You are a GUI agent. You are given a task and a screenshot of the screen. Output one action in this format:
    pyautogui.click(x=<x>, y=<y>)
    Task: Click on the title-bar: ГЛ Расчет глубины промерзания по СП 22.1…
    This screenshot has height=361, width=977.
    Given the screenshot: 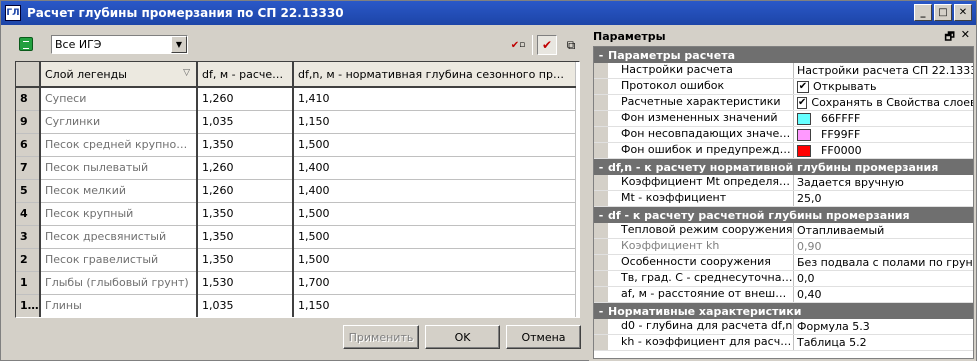 What is the action you would take?
    pyautogui.click(x=488, y=13)
    